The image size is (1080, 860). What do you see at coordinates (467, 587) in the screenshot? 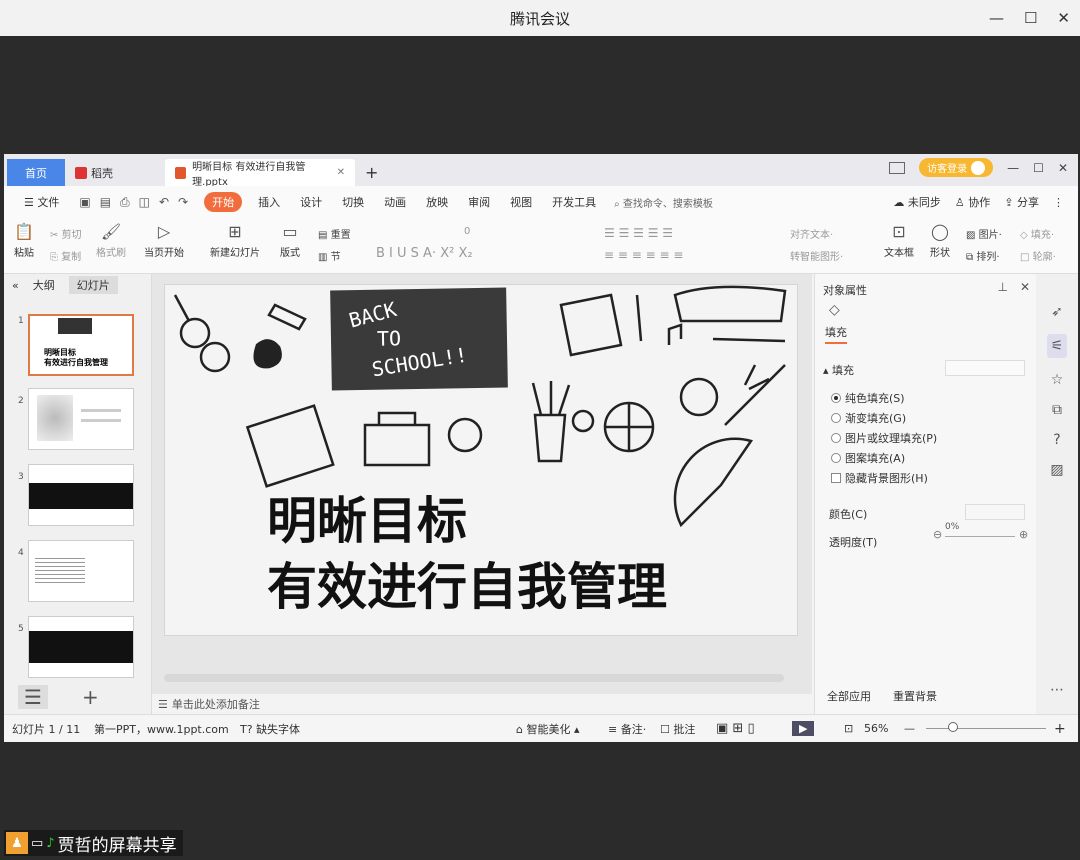
I see `slide-title-line2: 有效进行自我管理` at bounding box center [467, 587].